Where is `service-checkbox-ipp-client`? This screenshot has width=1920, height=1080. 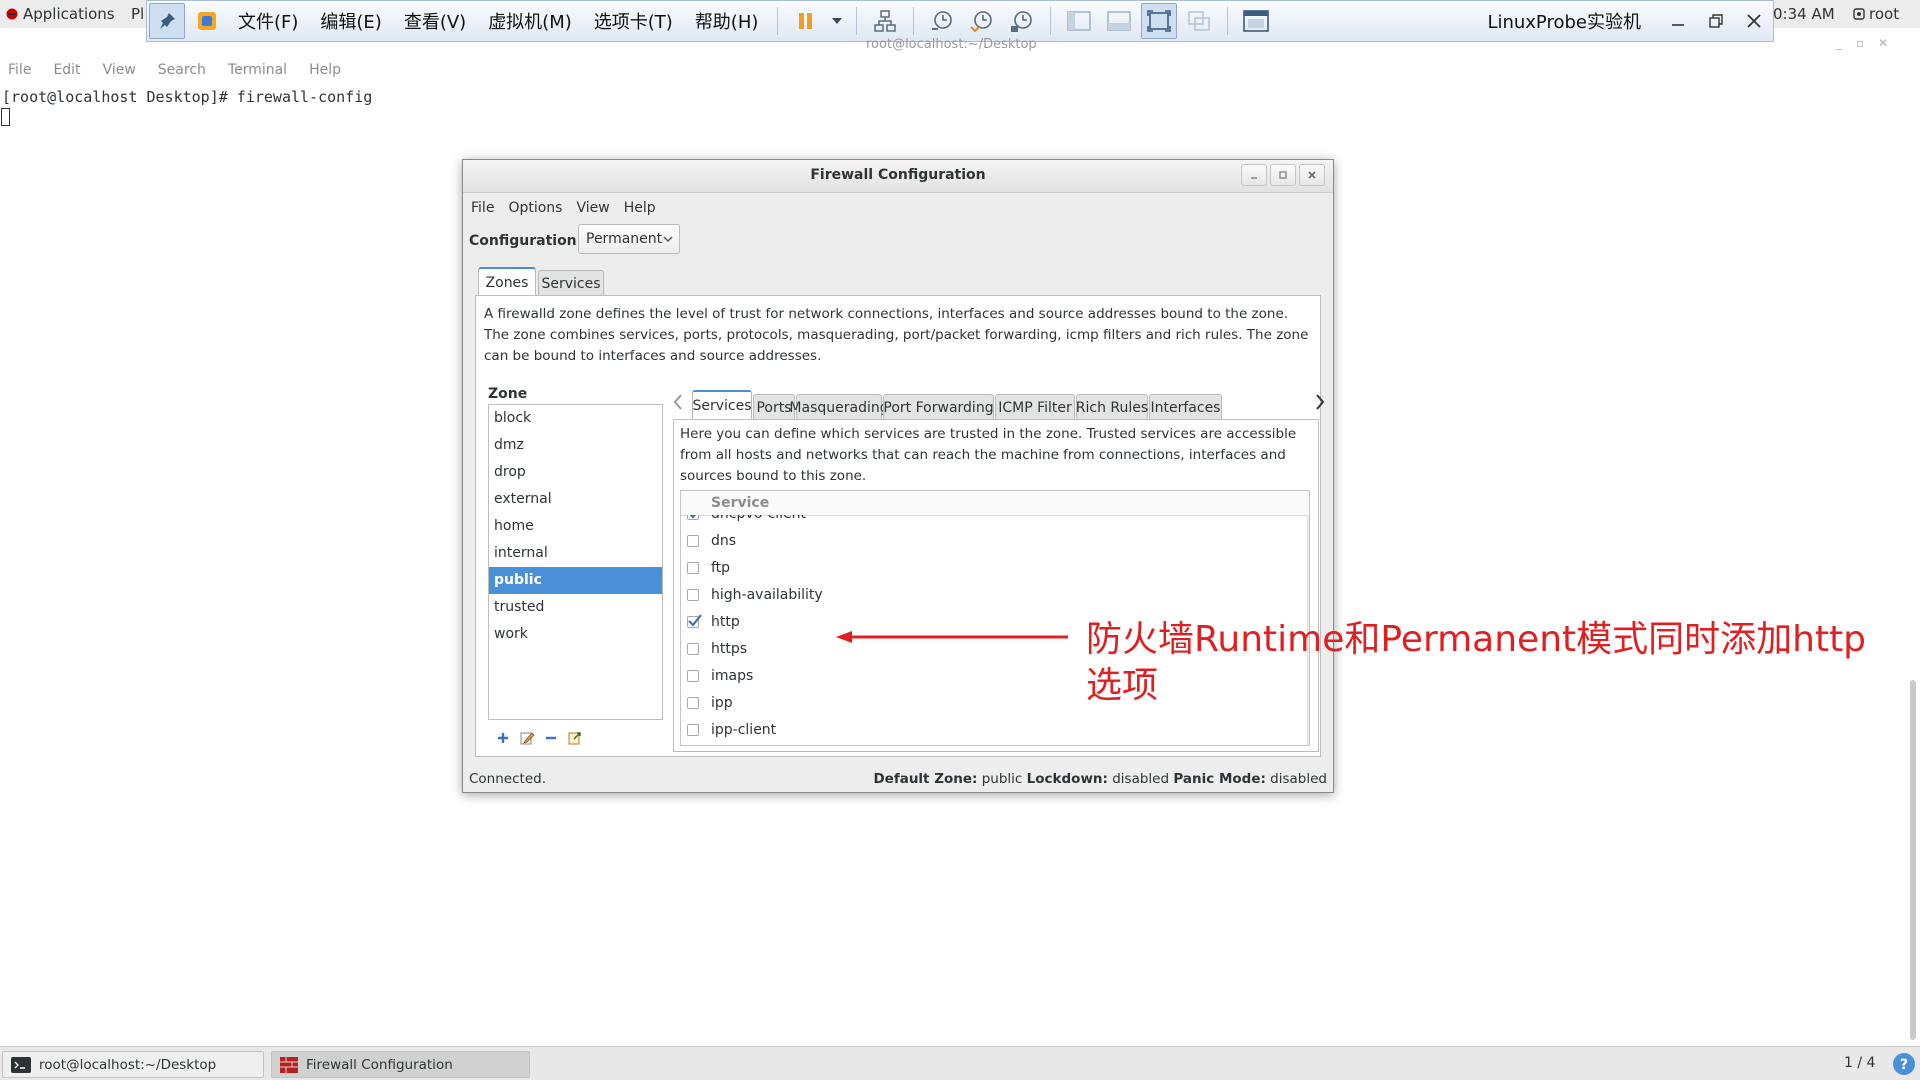
service-checkbox-ipp-client is located at coordinates (693, 730).